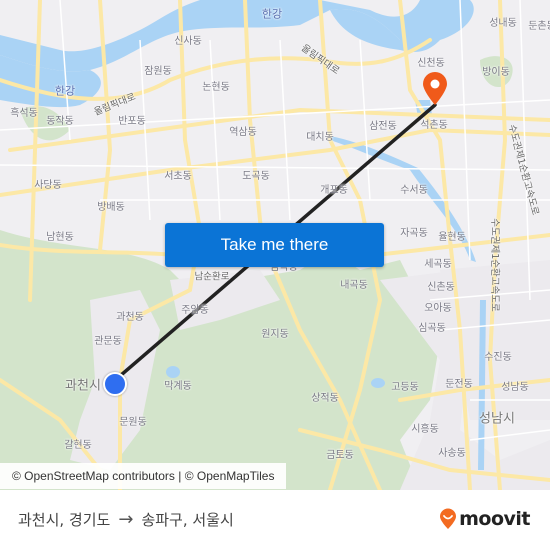  What do you see at coordinates (435, 91) in the screenshot?
I see `destination-pin-icon` at bounding box center [435, 91].